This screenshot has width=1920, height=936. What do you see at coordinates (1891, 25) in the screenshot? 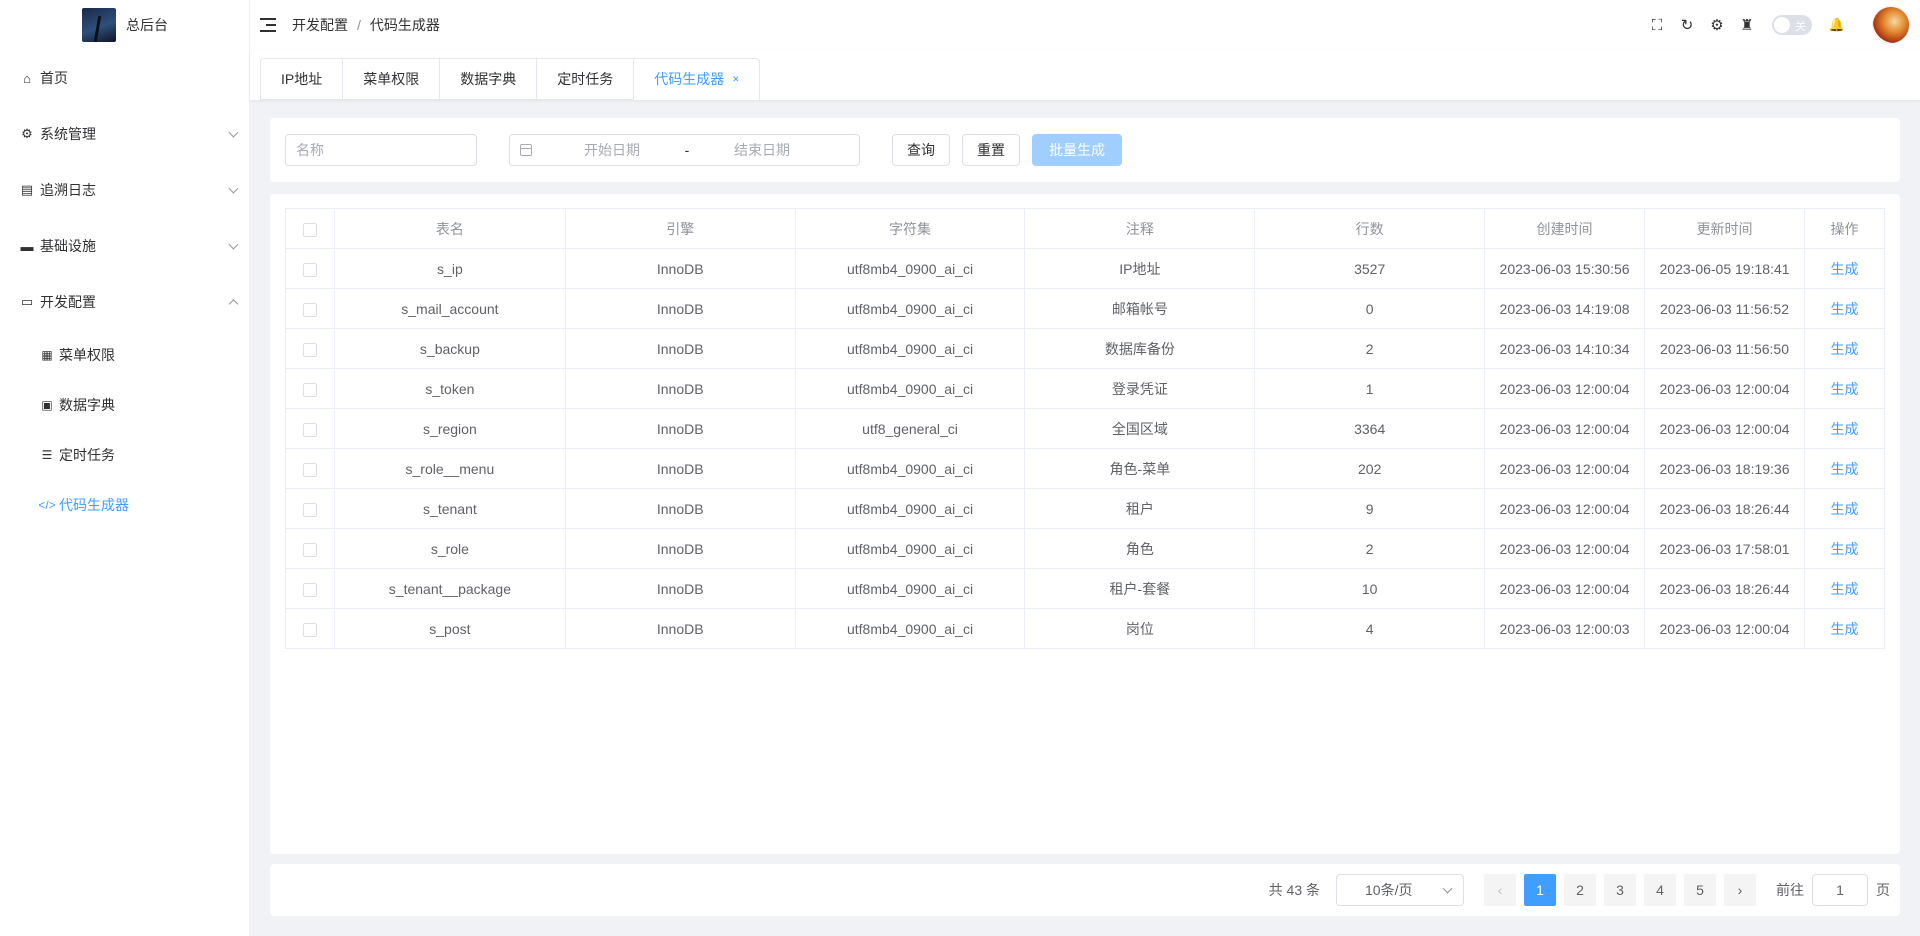
I see `avatar` at bounding box center [1891, 25].